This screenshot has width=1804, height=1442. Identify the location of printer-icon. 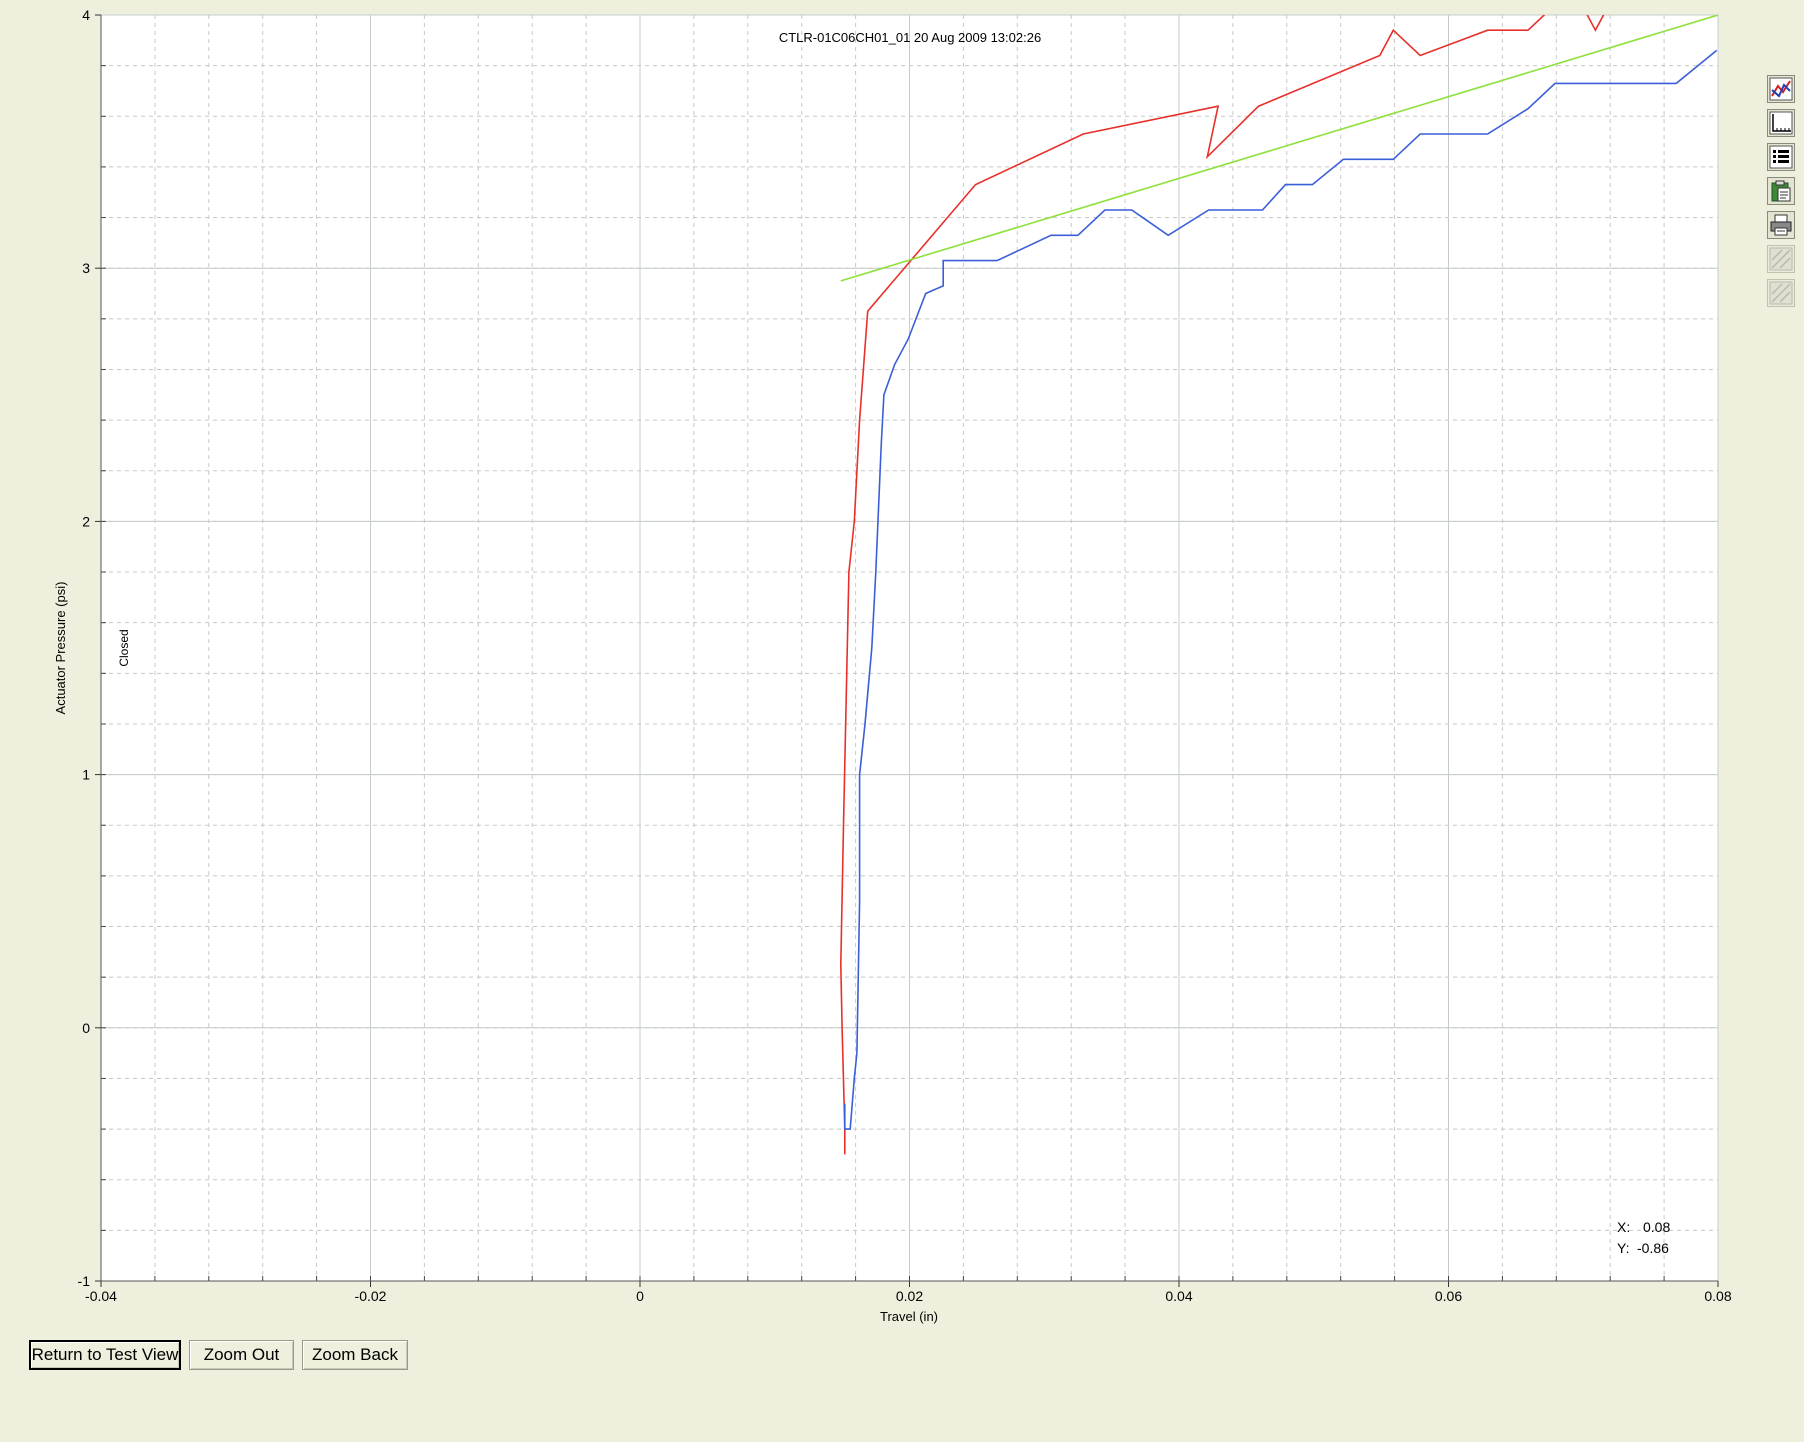
(1781, 225).